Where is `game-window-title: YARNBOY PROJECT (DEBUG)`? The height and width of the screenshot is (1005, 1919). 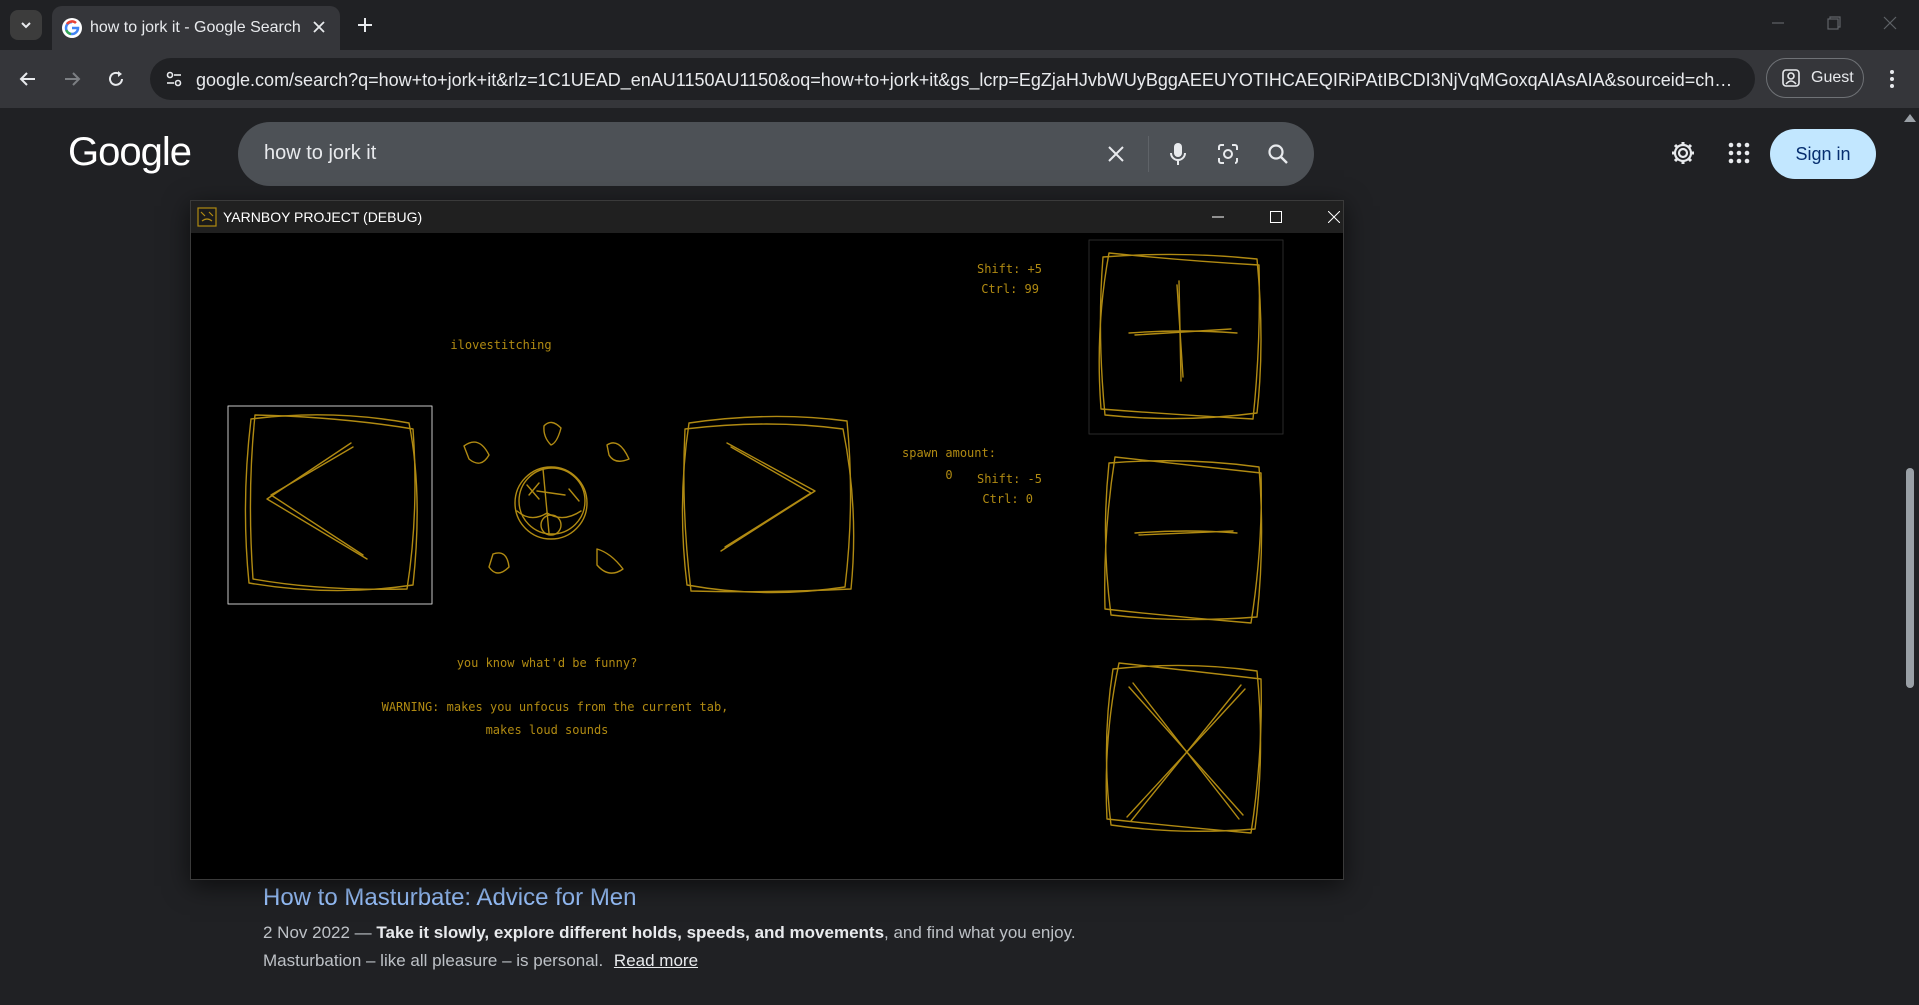
game-window-title: YARNBOY PROJECT (DEBUG) is located at coordinates (323, 217).